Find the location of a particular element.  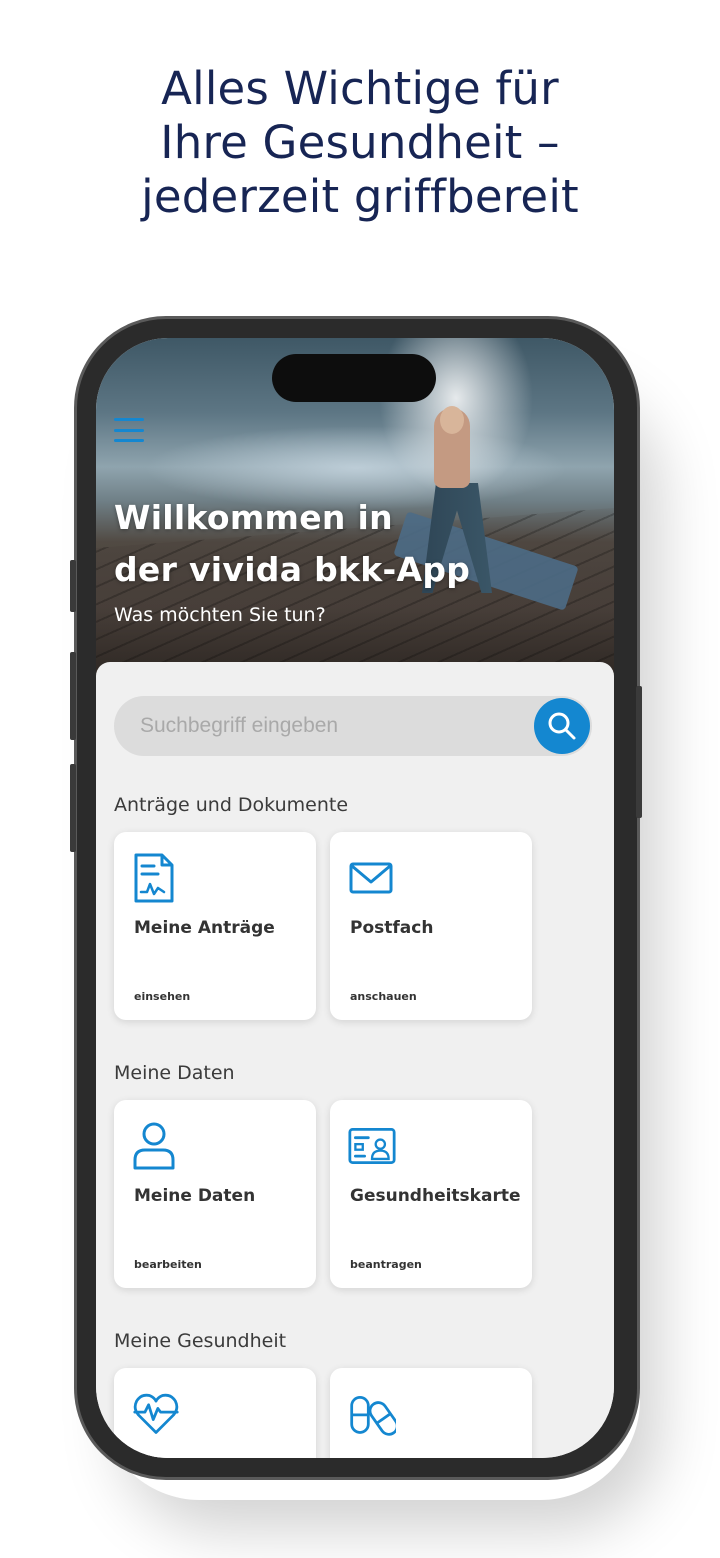

document-icon is located at coordinates (154, 878).